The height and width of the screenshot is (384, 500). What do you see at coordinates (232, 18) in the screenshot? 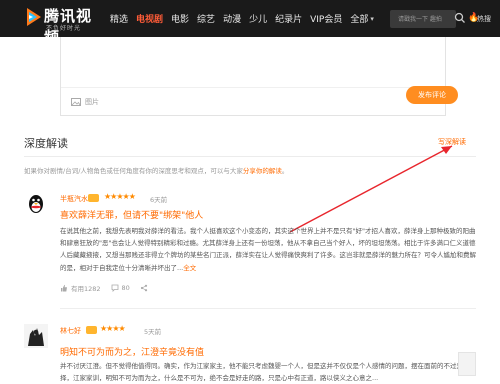
I see `nav-item-anime: 动漫` at bounding box center [232, 18].